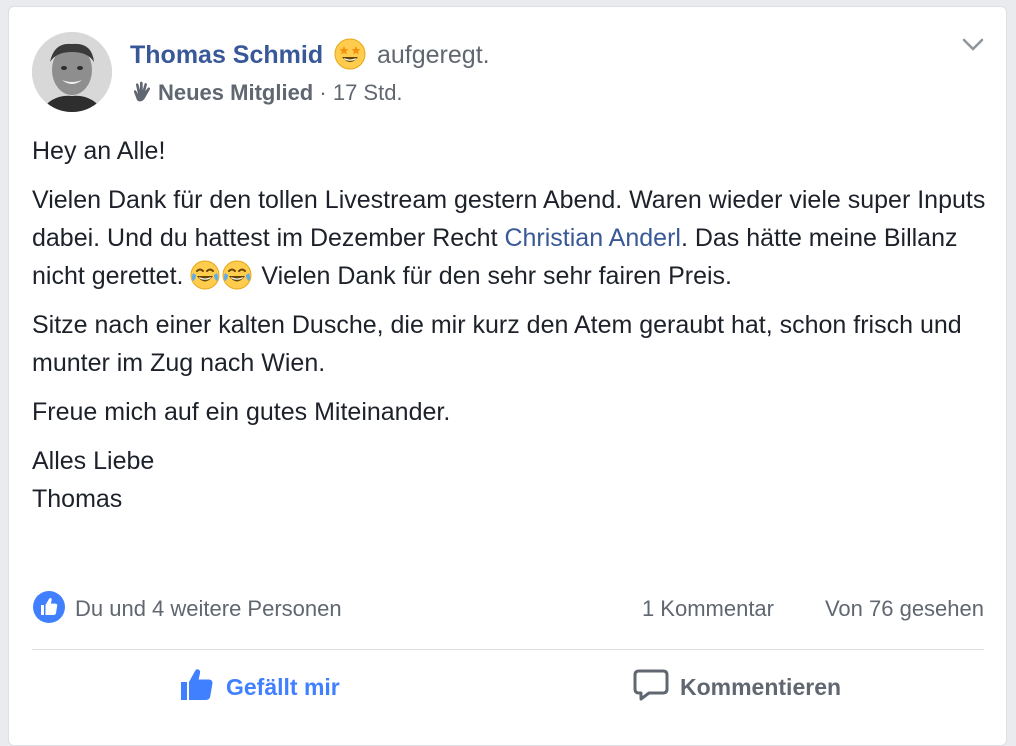 This screenshot has width=1016, height=746. I want to click on post-header: Thomas Schmid aufgeregt., so click(310, 55).